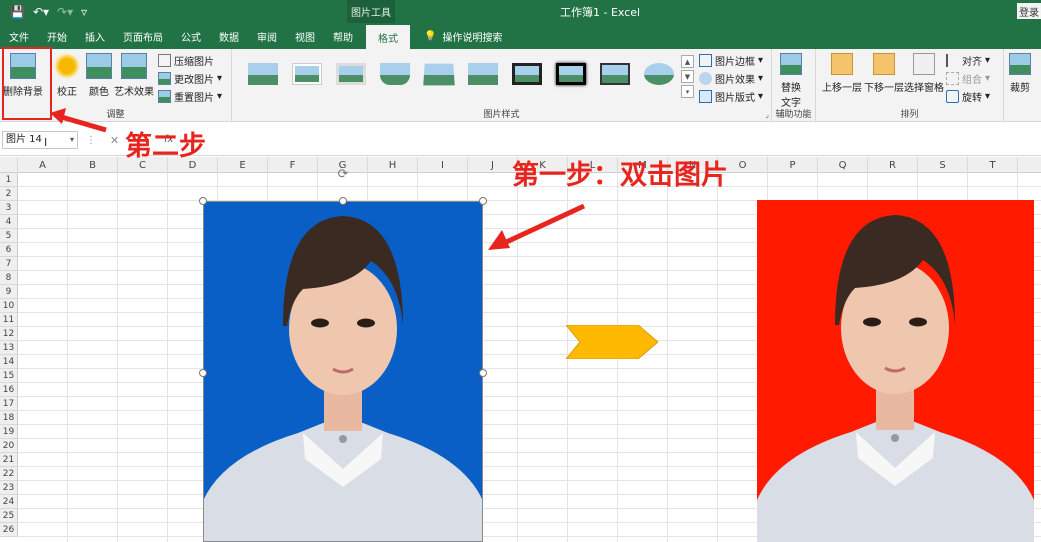 This screenshot has height=542, width=1041. I want to click on row-header: 9, so click(9, 292).